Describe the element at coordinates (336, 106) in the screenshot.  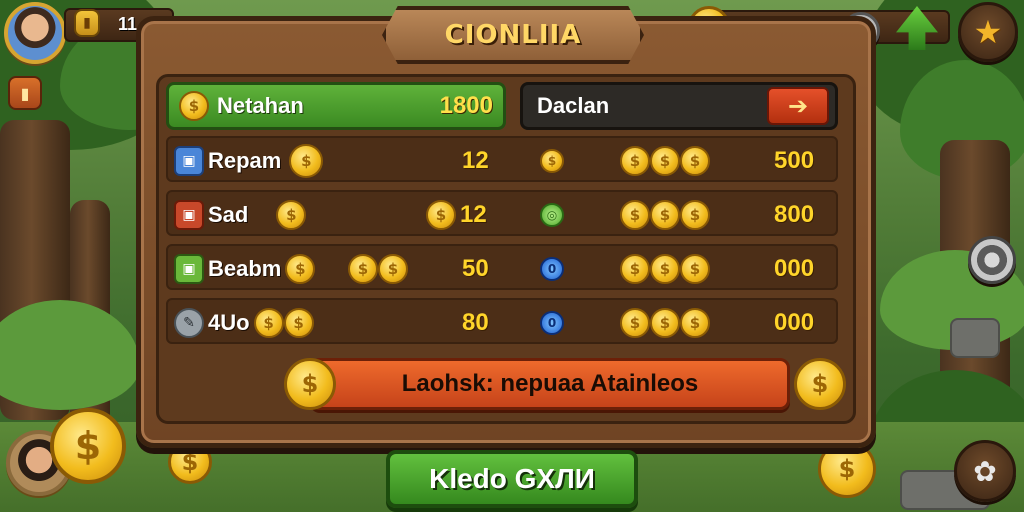
I see `balance-bar: $ Netahan 1800` at that location.